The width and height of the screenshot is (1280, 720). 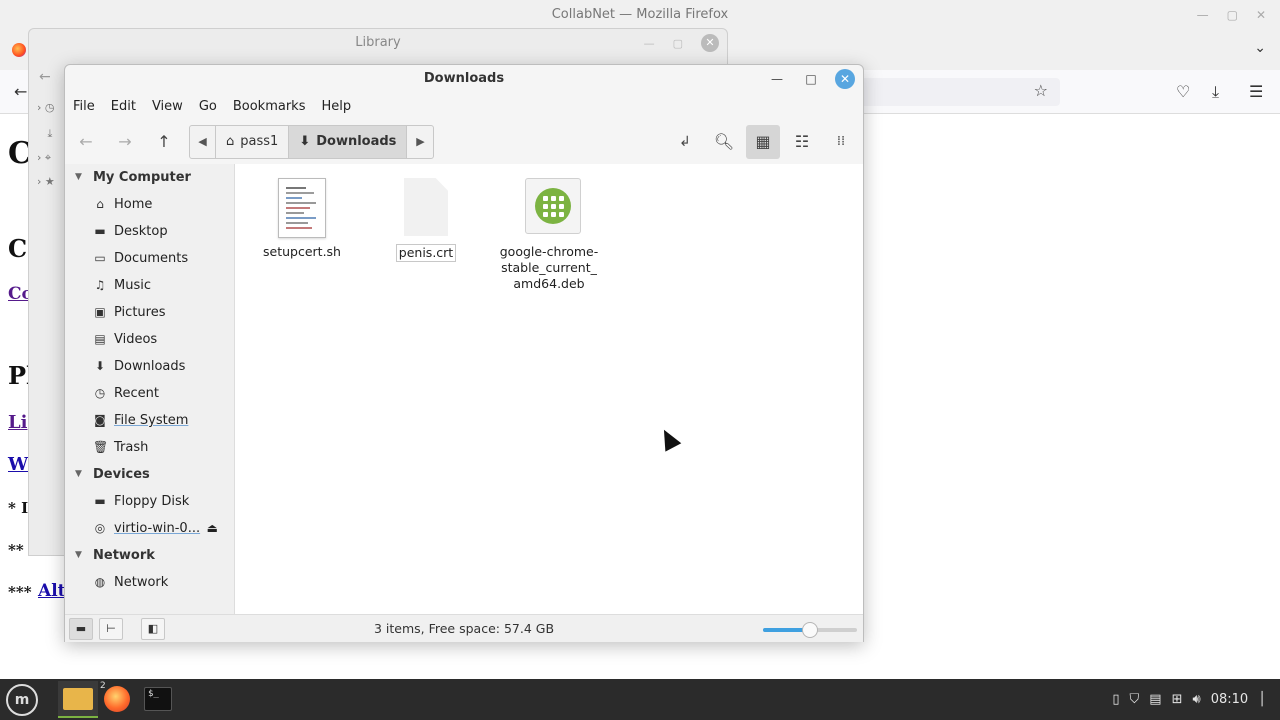 What do you see at coordinates (149, 447) in the screenshot?
I see `sidebar-item-trash: 🗑︎ Trash` at bounding box center [149, 447].